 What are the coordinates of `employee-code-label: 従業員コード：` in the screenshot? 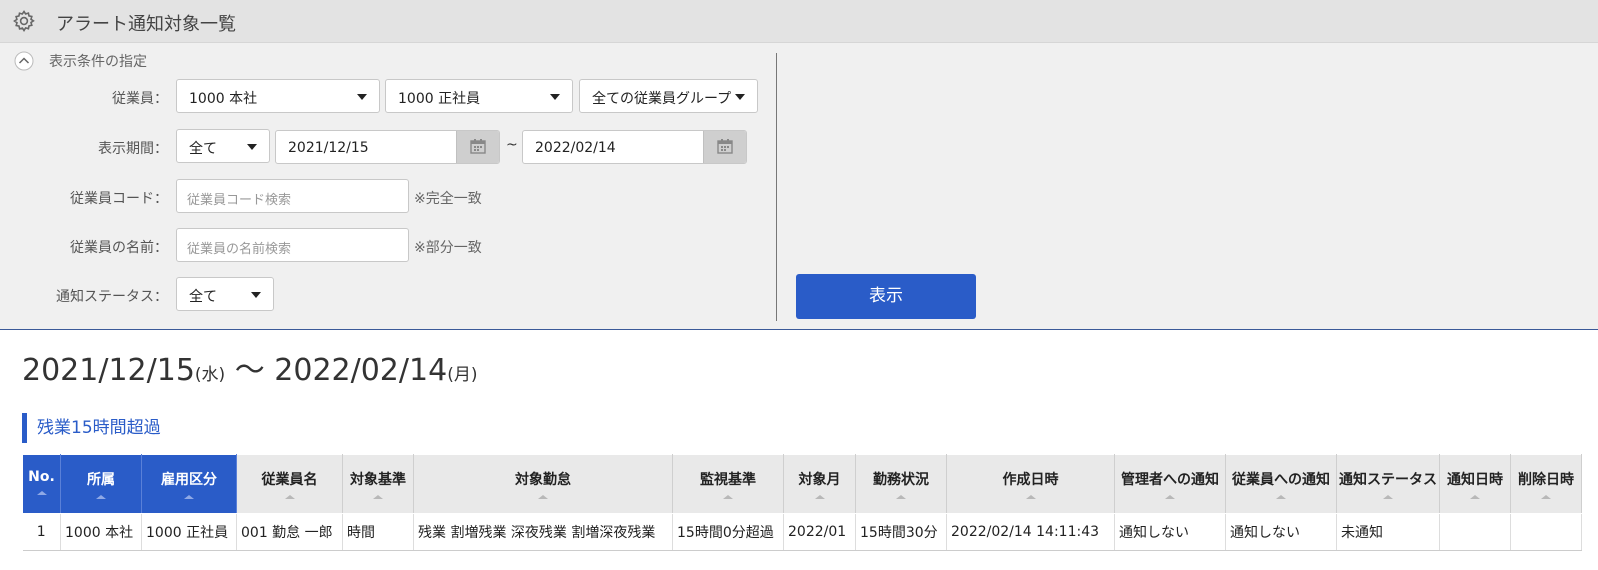 It's located at (119, 199).